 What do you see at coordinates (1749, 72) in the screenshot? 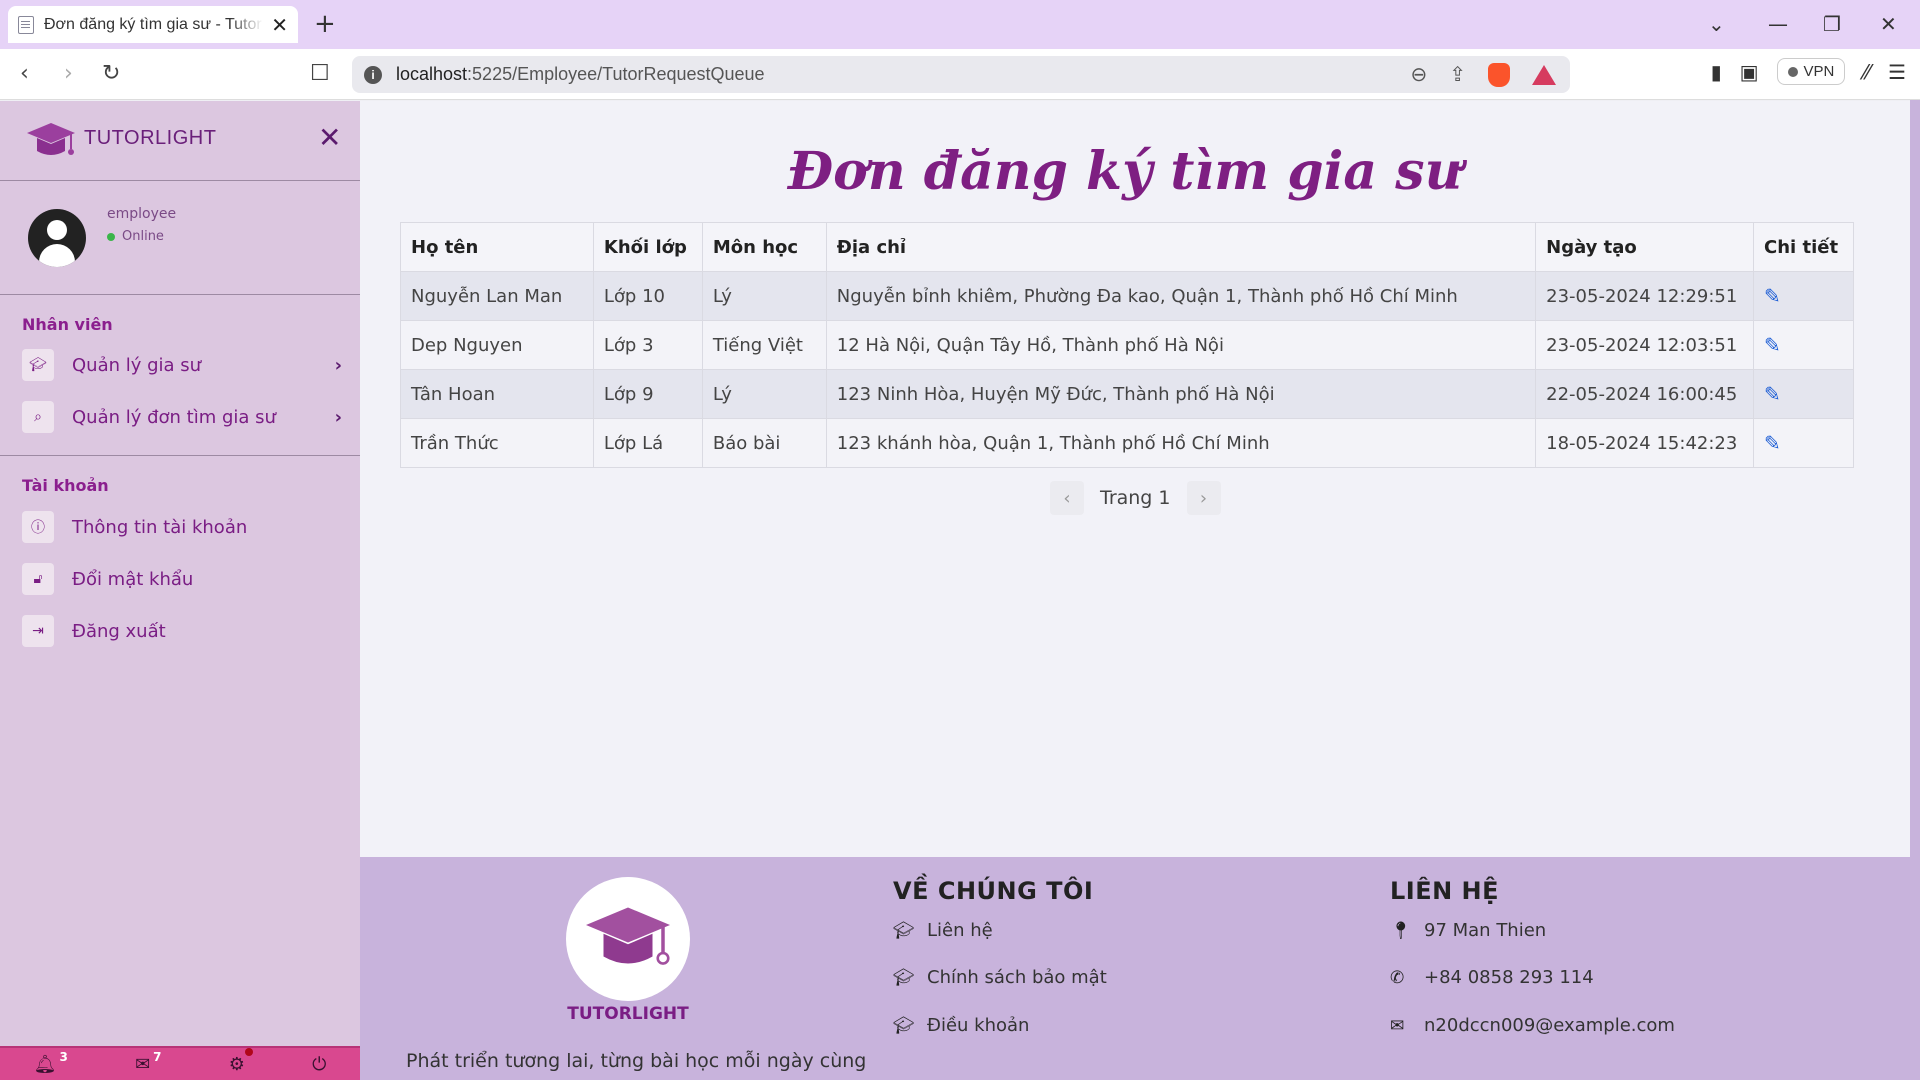
I see `wallet-icon: ▣` at bounding box center [1749, 72].